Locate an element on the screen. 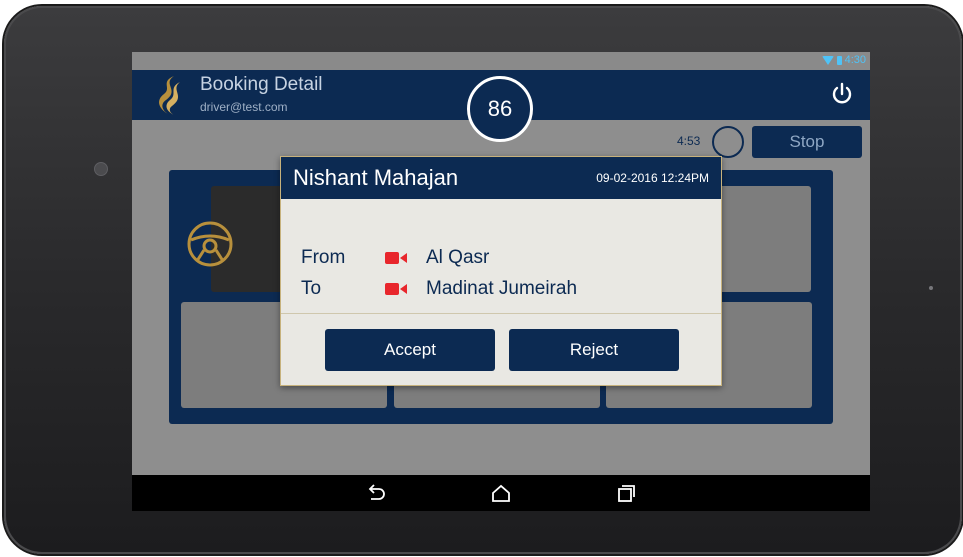 Image resolution: width=963 pixels, height=557 pixels. status-time: 4:30 is located at coordinates (855, 60).